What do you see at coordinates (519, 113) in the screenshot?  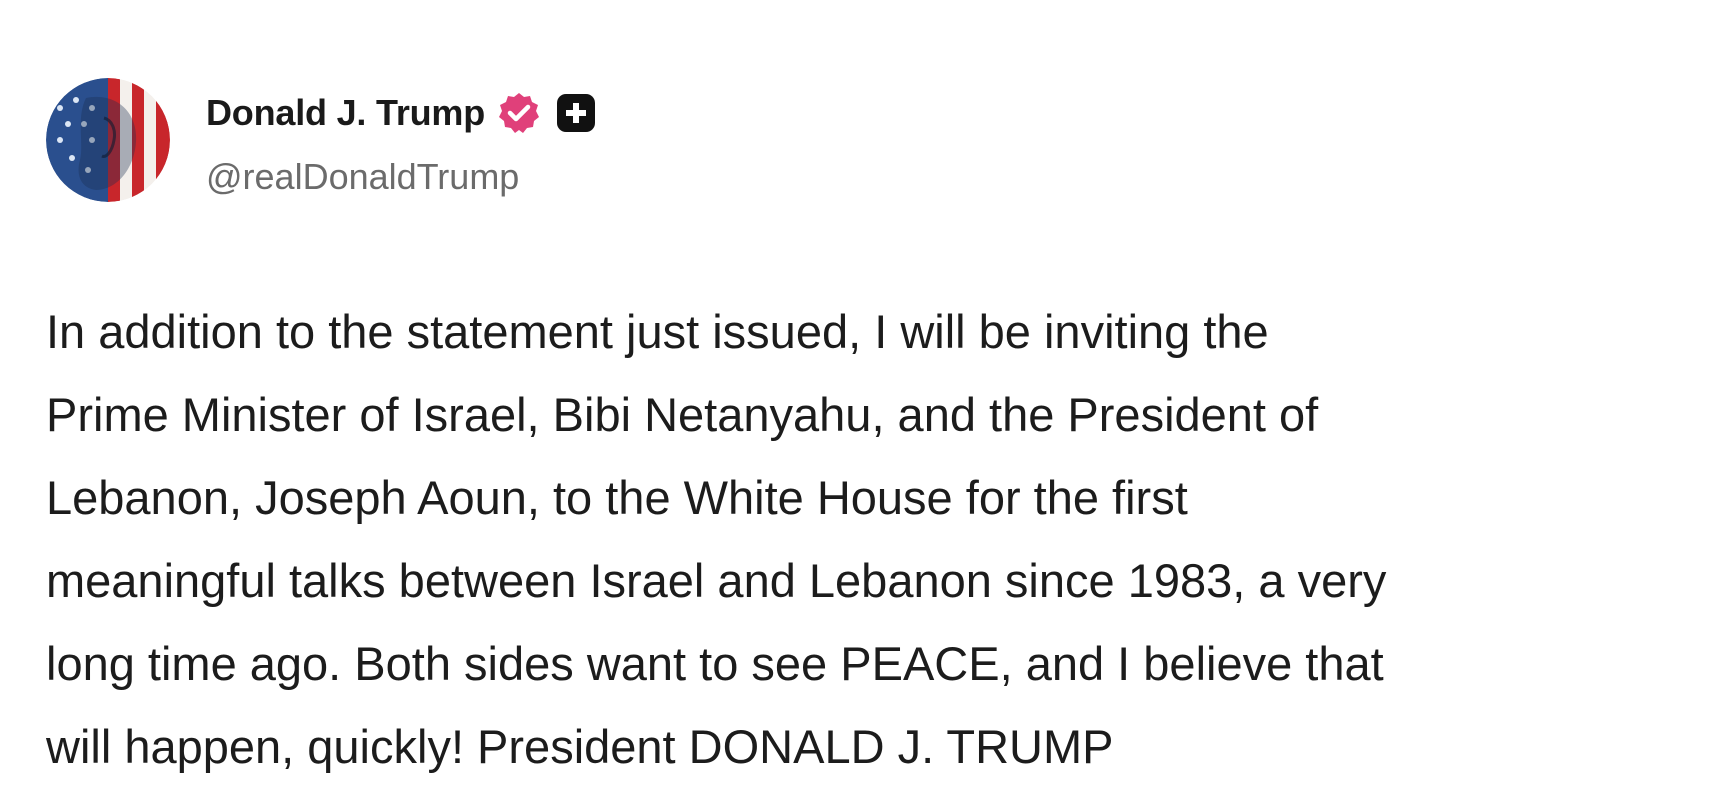 I see `verified-badge-icon` at bounding box center [519, 113].